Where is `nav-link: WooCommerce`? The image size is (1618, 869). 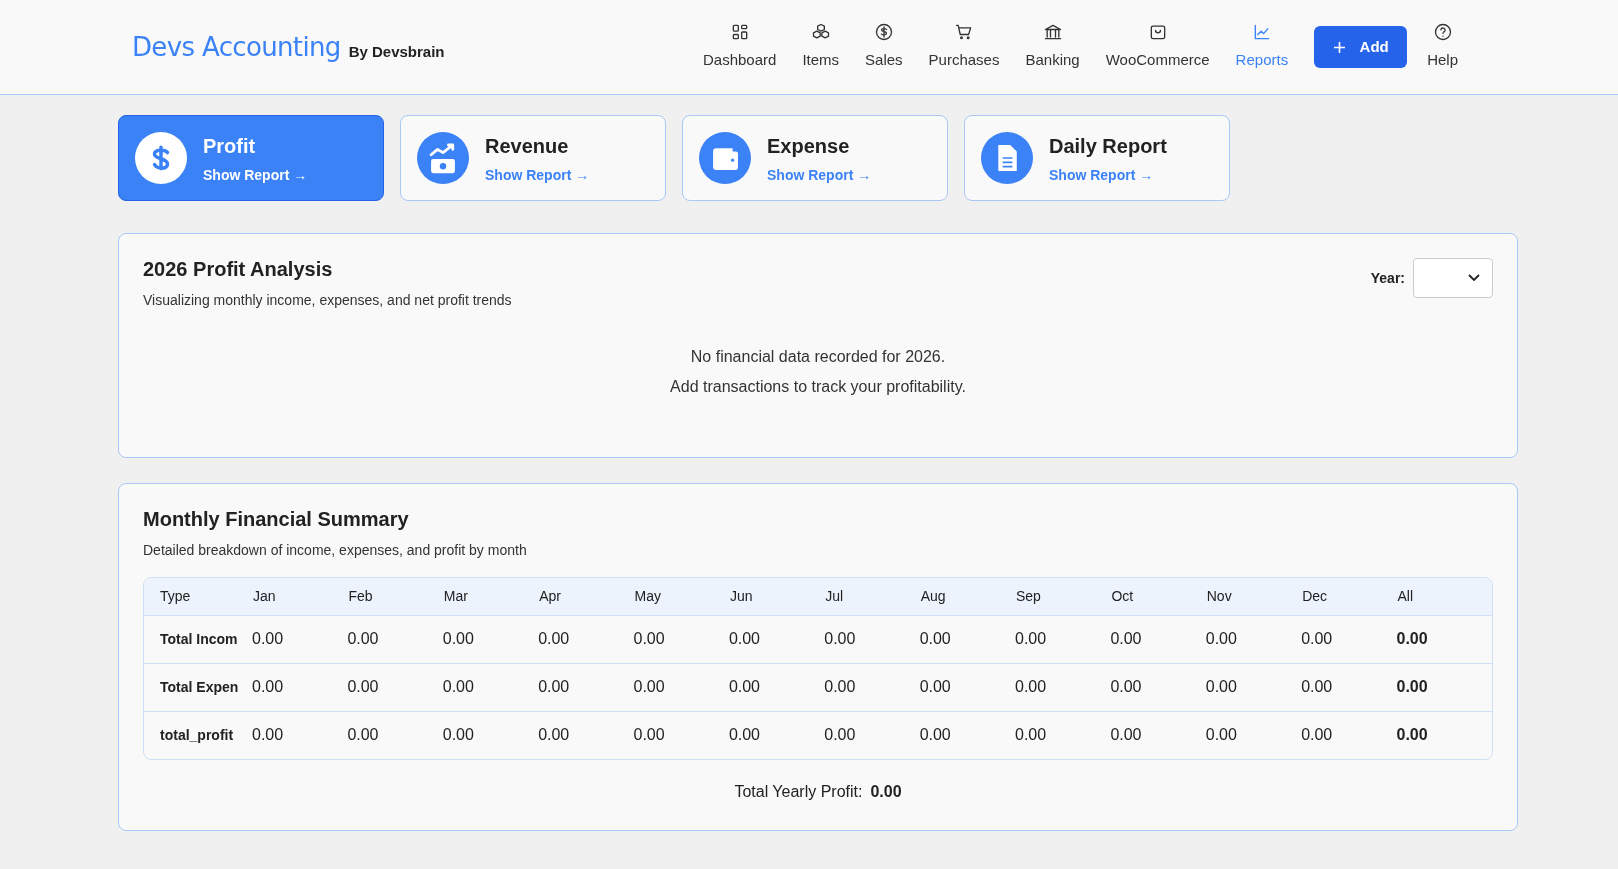
nav-link: WooCommerce is located at coordinates (1157, 47).